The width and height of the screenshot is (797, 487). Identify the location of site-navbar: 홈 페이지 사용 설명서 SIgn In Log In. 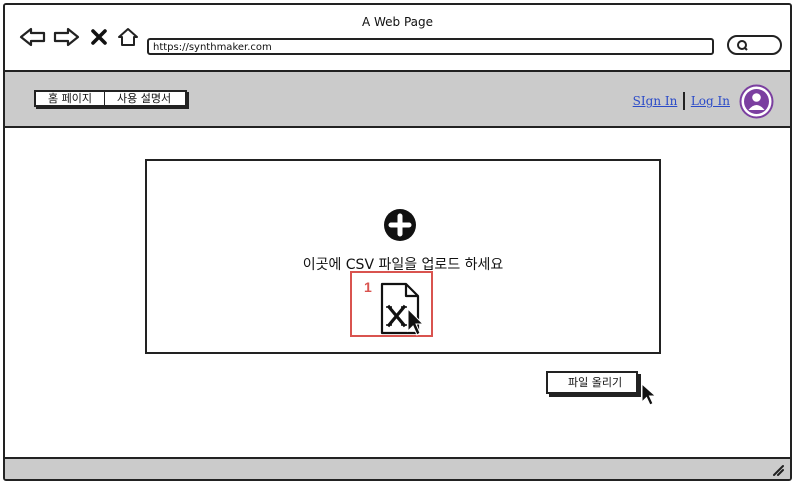
(397, 100).